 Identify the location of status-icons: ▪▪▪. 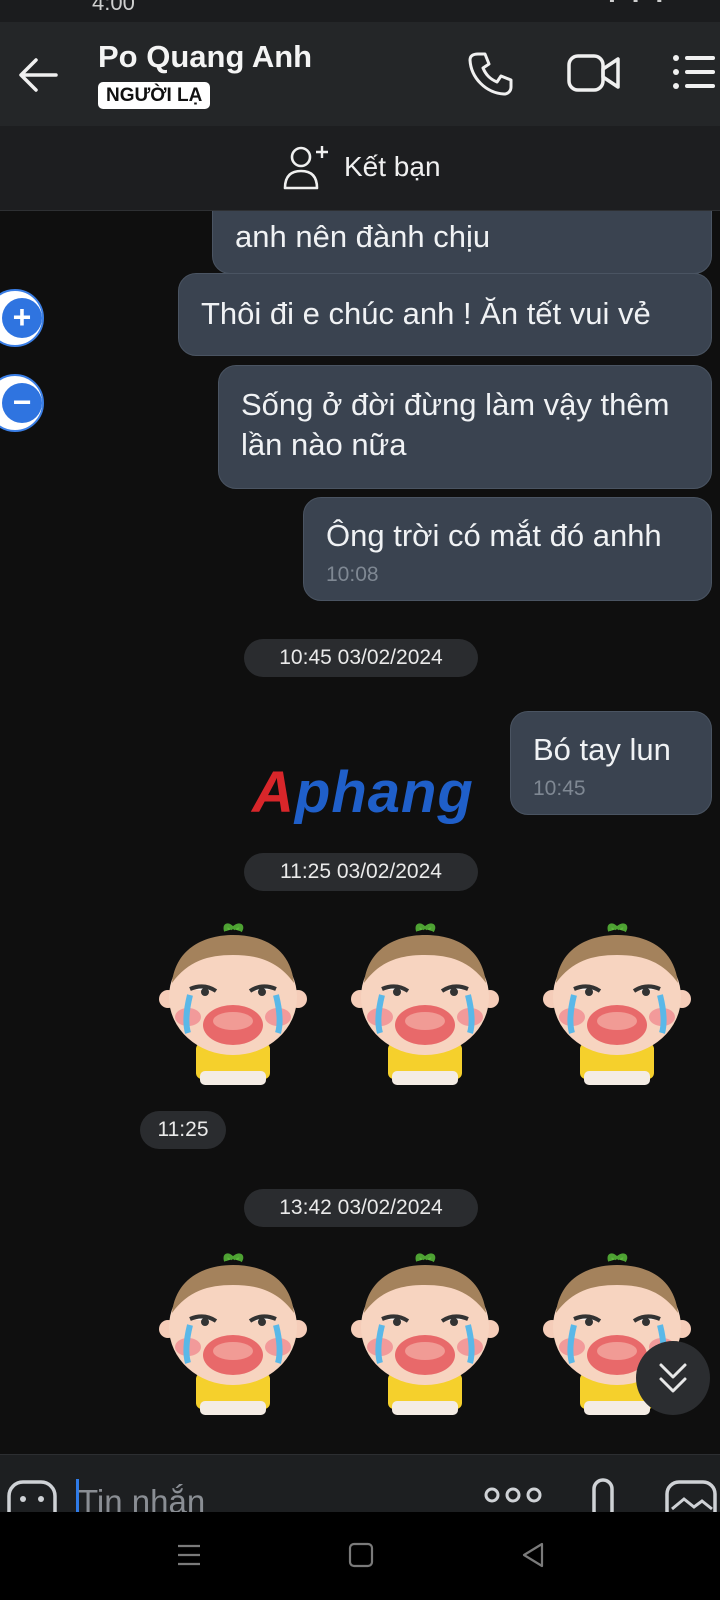
(644, 4).